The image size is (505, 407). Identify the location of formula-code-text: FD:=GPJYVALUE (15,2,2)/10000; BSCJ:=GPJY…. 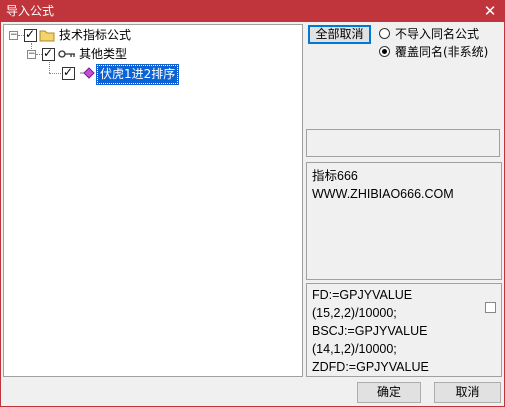
(370, 331).